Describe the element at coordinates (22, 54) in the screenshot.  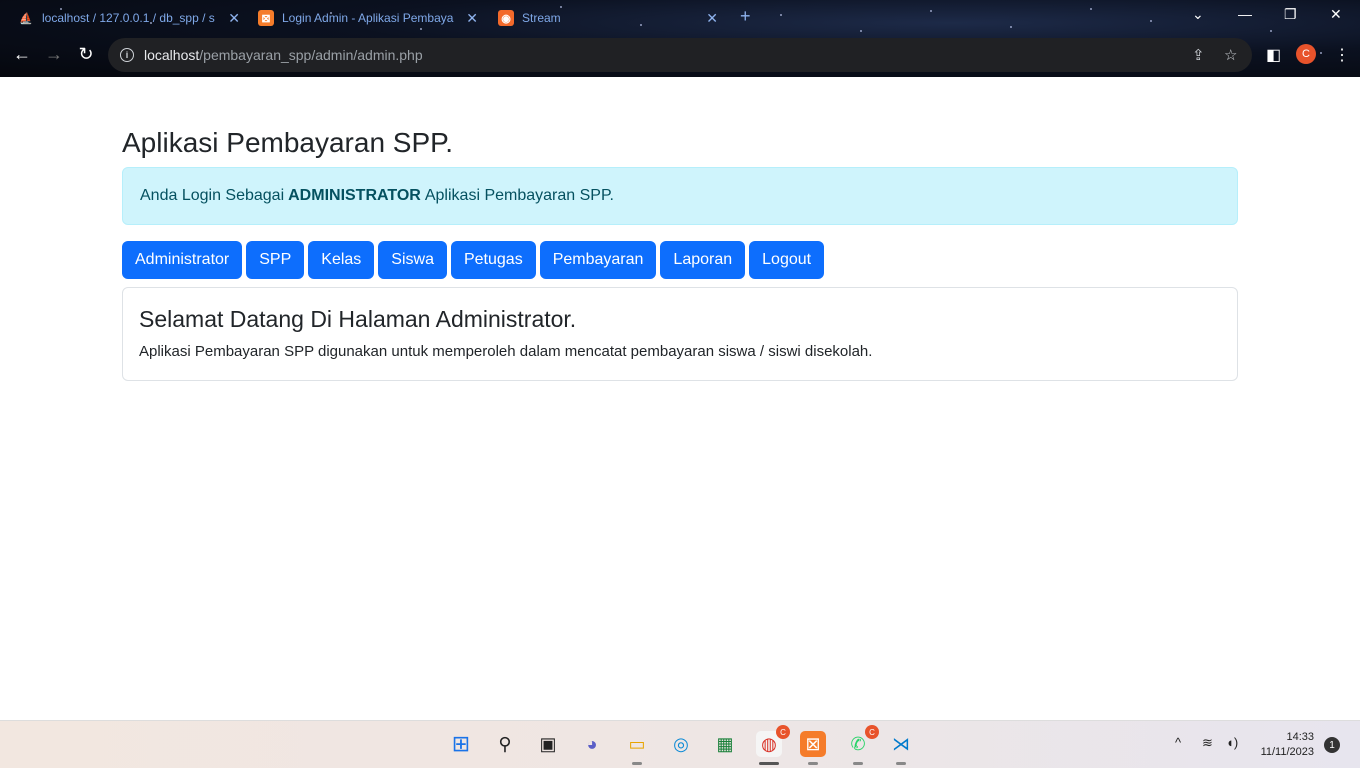
I see `back-icon: ←` at that location.